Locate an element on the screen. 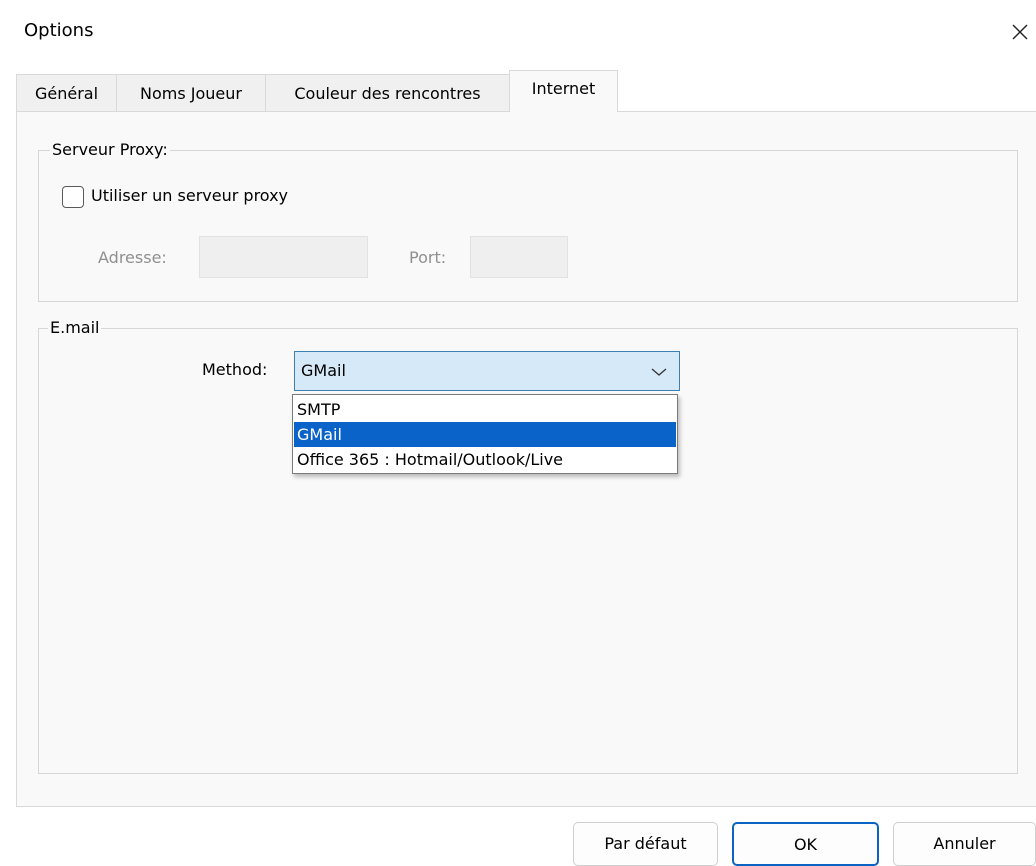 The image size is (1036, 866). method-option-office365: Office 365 : Hotmail/Outlook/Live is located at coordinates (485, 459).